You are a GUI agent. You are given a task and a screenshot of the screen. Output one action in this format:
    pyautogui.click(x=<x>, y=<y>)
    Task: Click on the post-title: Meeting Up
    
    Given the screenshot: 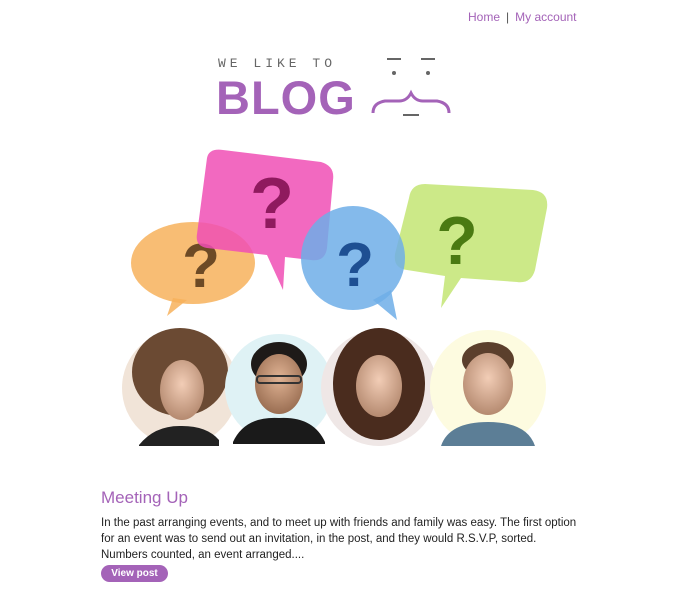 What is the action you would take?
    pyautogui.click(x=144, y=498)
    